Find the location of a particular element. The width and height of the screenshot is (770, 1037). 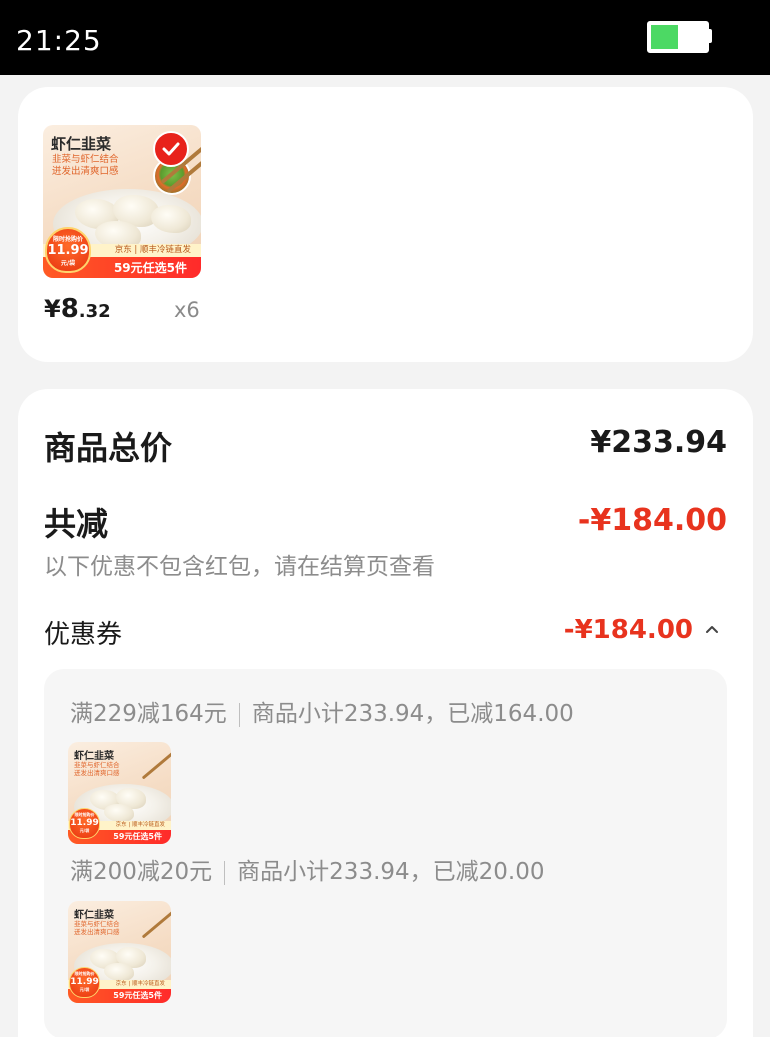

total-price-value: ¥233.94 is located at coordinates (658, 442).